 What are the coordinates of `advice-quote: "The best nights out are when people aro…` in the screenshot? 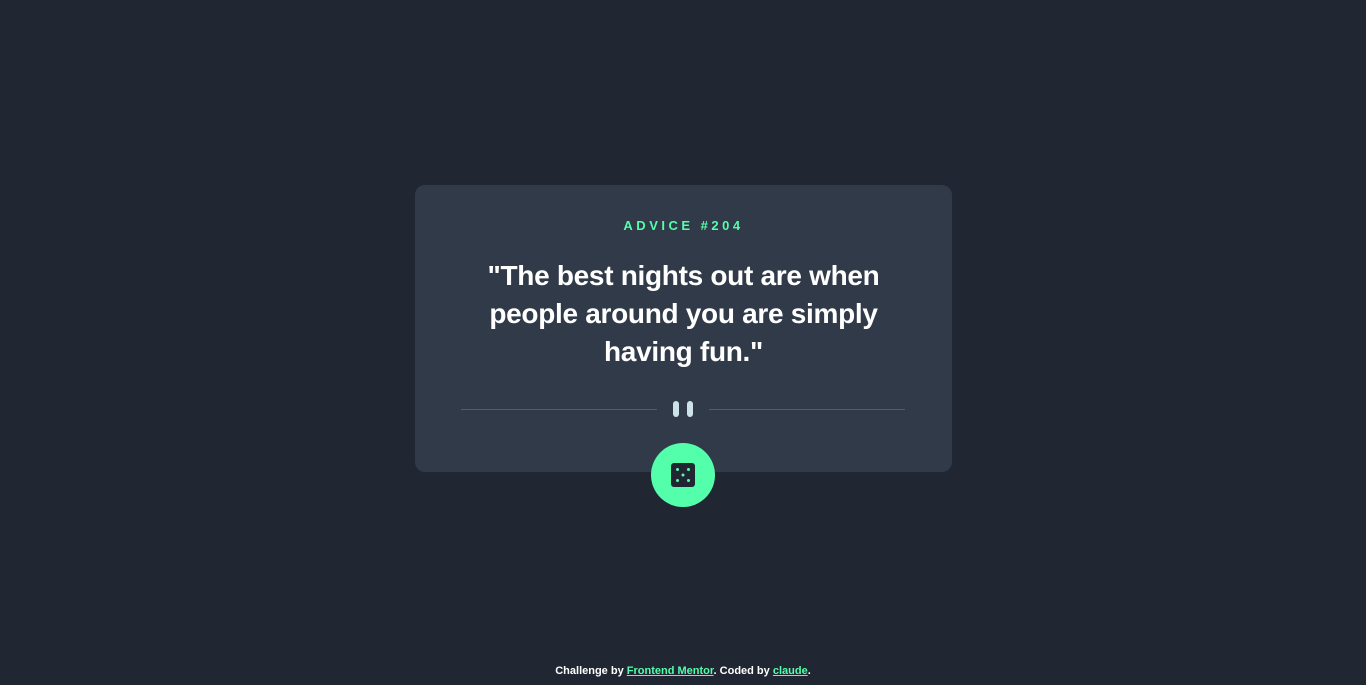 It's located at (683, 313).